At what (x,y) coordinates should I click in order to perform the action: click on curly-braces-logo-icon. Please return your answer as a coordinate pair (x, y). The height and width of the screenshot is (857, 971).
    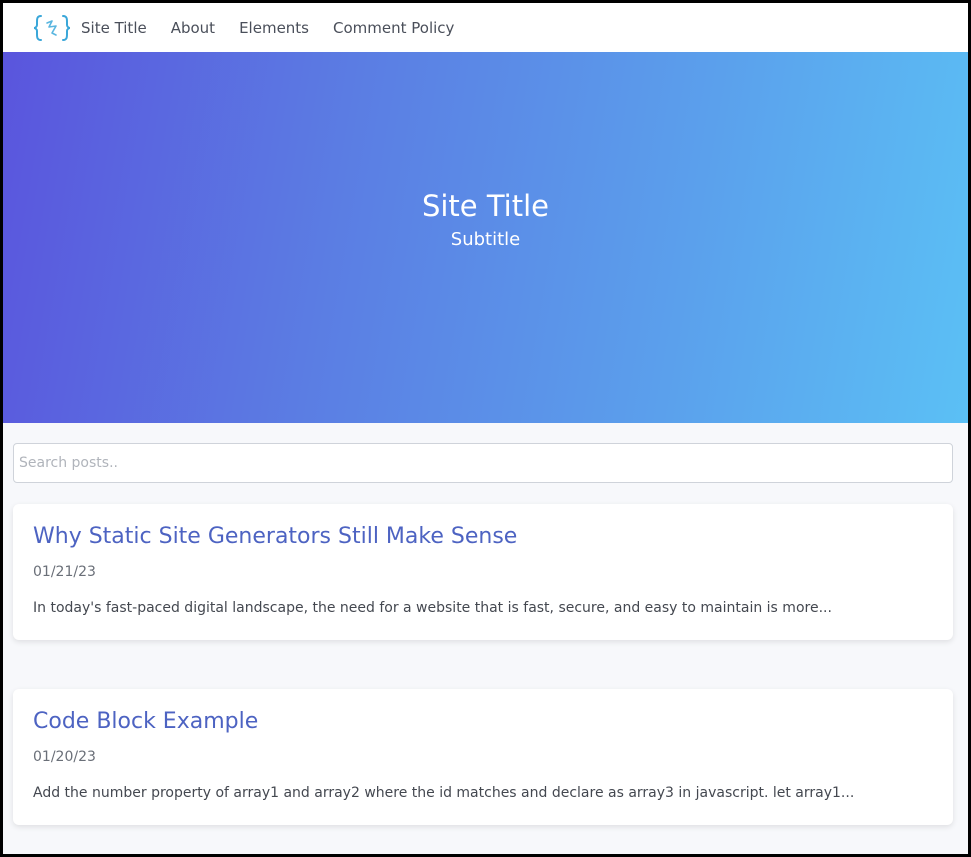
    Looking at the image, I should click on (52, 27).